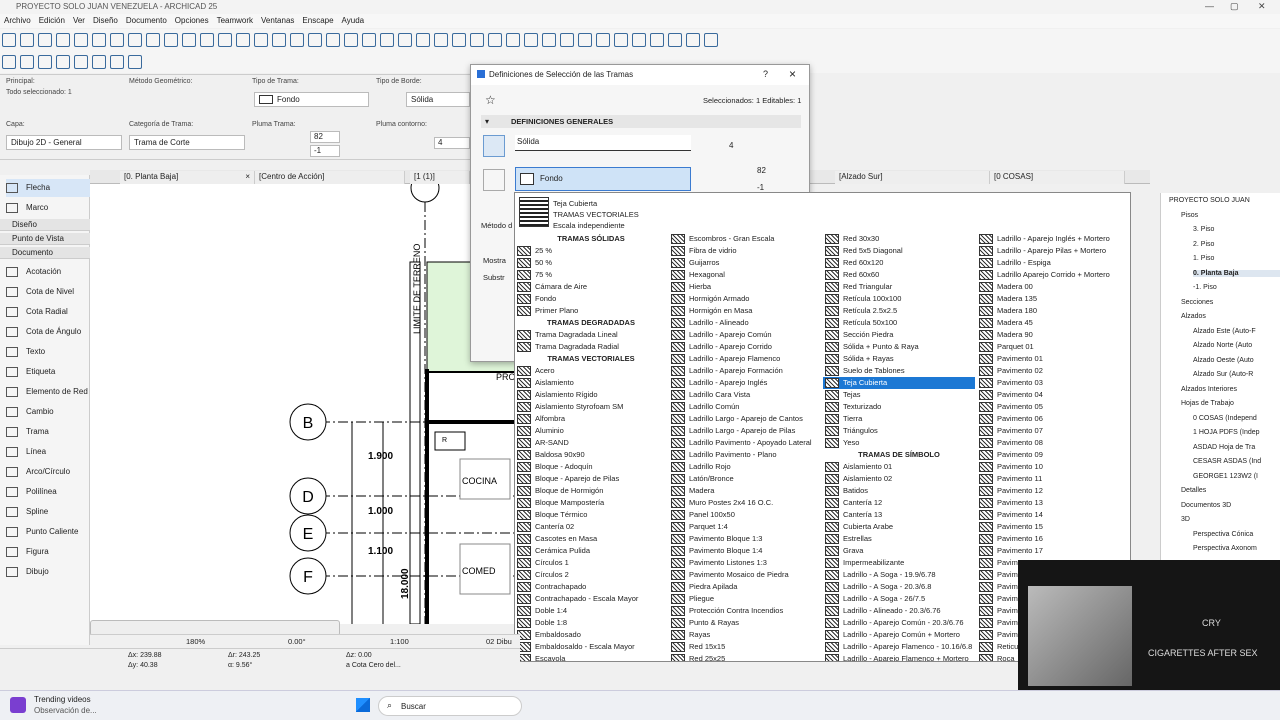  Describe the element at coordinates (745, 515) in the screenshot. I see `fill-item: Panel 100x50` at that location.